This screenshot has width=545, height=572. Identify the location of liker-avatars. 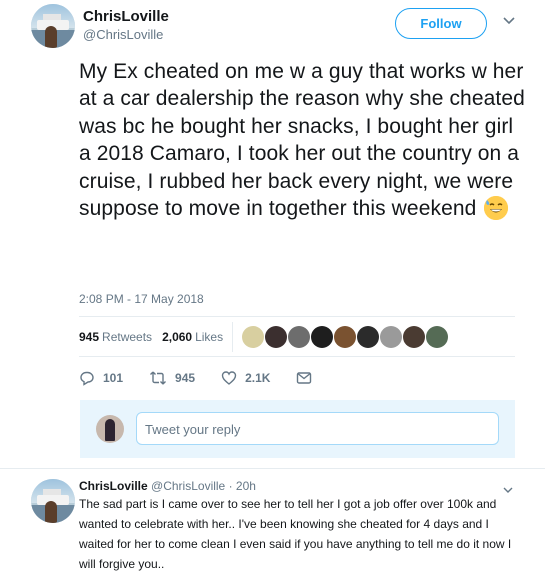
(345, 337).